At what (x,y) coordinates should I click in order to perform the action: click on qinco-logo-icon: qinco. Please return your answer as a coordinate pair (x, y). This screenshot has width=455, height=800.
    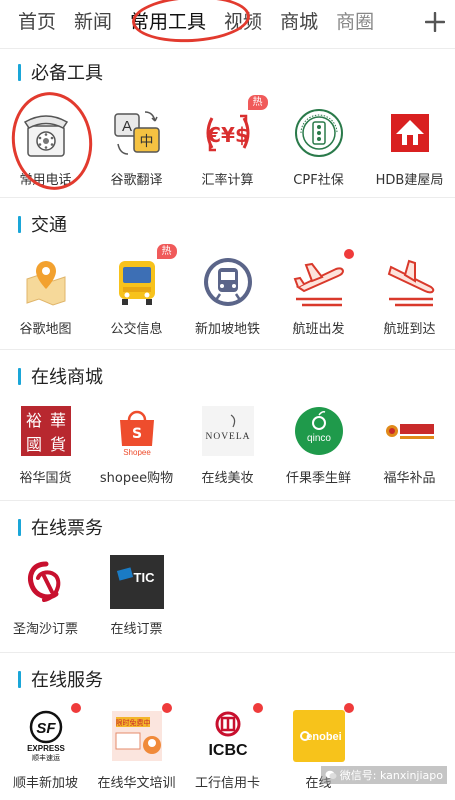
    Looking at the image, I should click on (319, 431).